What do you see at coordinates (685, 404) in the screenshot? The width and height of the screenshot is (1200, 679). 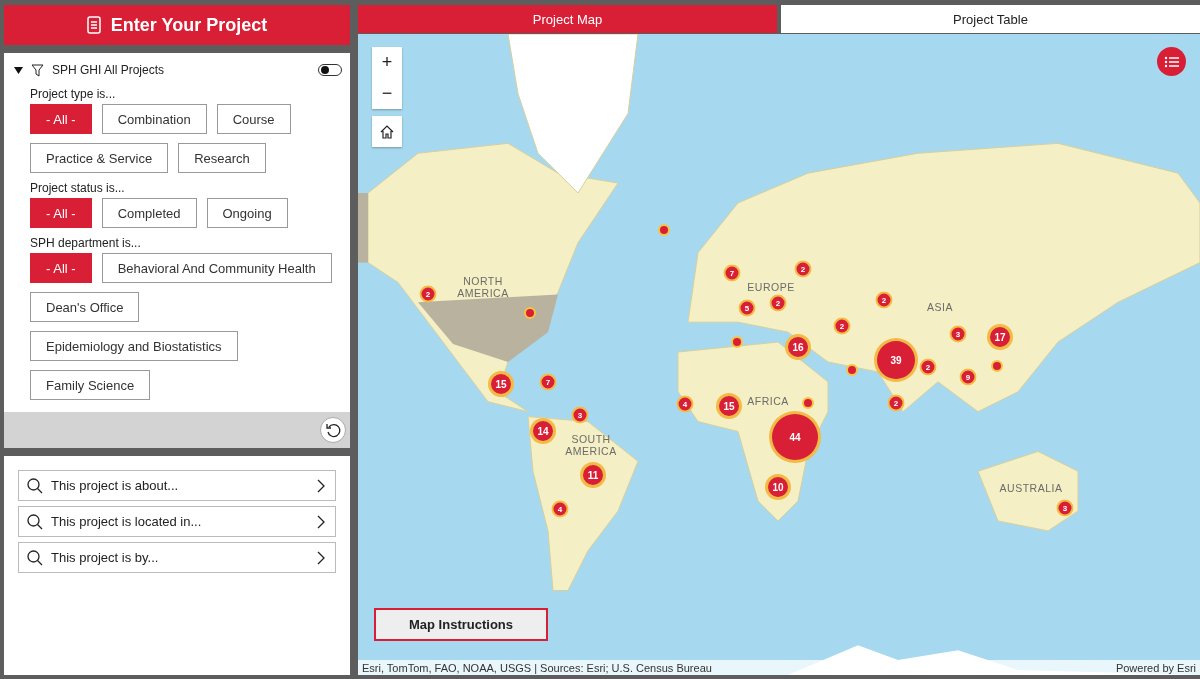 I see `cluster-marker: 4` at bounding box center [685, 404].